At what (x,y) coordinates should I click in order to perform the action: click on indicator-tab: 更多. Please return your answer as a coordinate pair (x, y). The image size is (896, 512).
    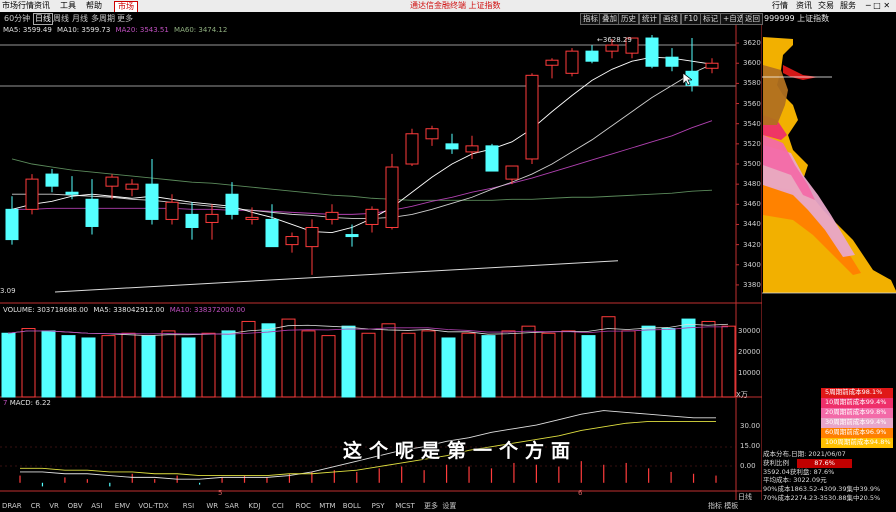
    Looking at the image, I should click on (431, 506).